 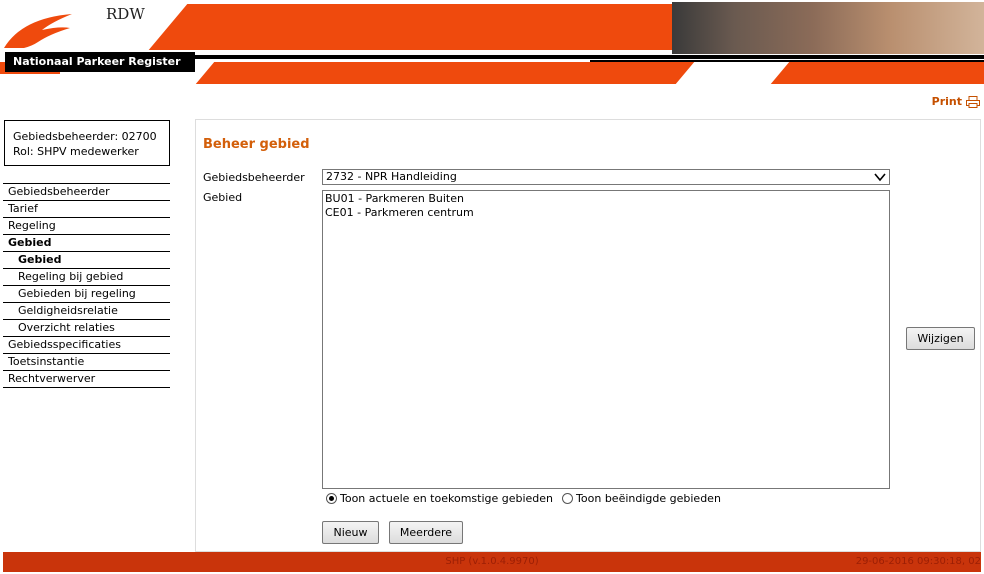 What do you see at coordinates (86, 208) in the screenshot?
I see `sidebar-item-tarief: Tarief` at bounding box center [86, 208].